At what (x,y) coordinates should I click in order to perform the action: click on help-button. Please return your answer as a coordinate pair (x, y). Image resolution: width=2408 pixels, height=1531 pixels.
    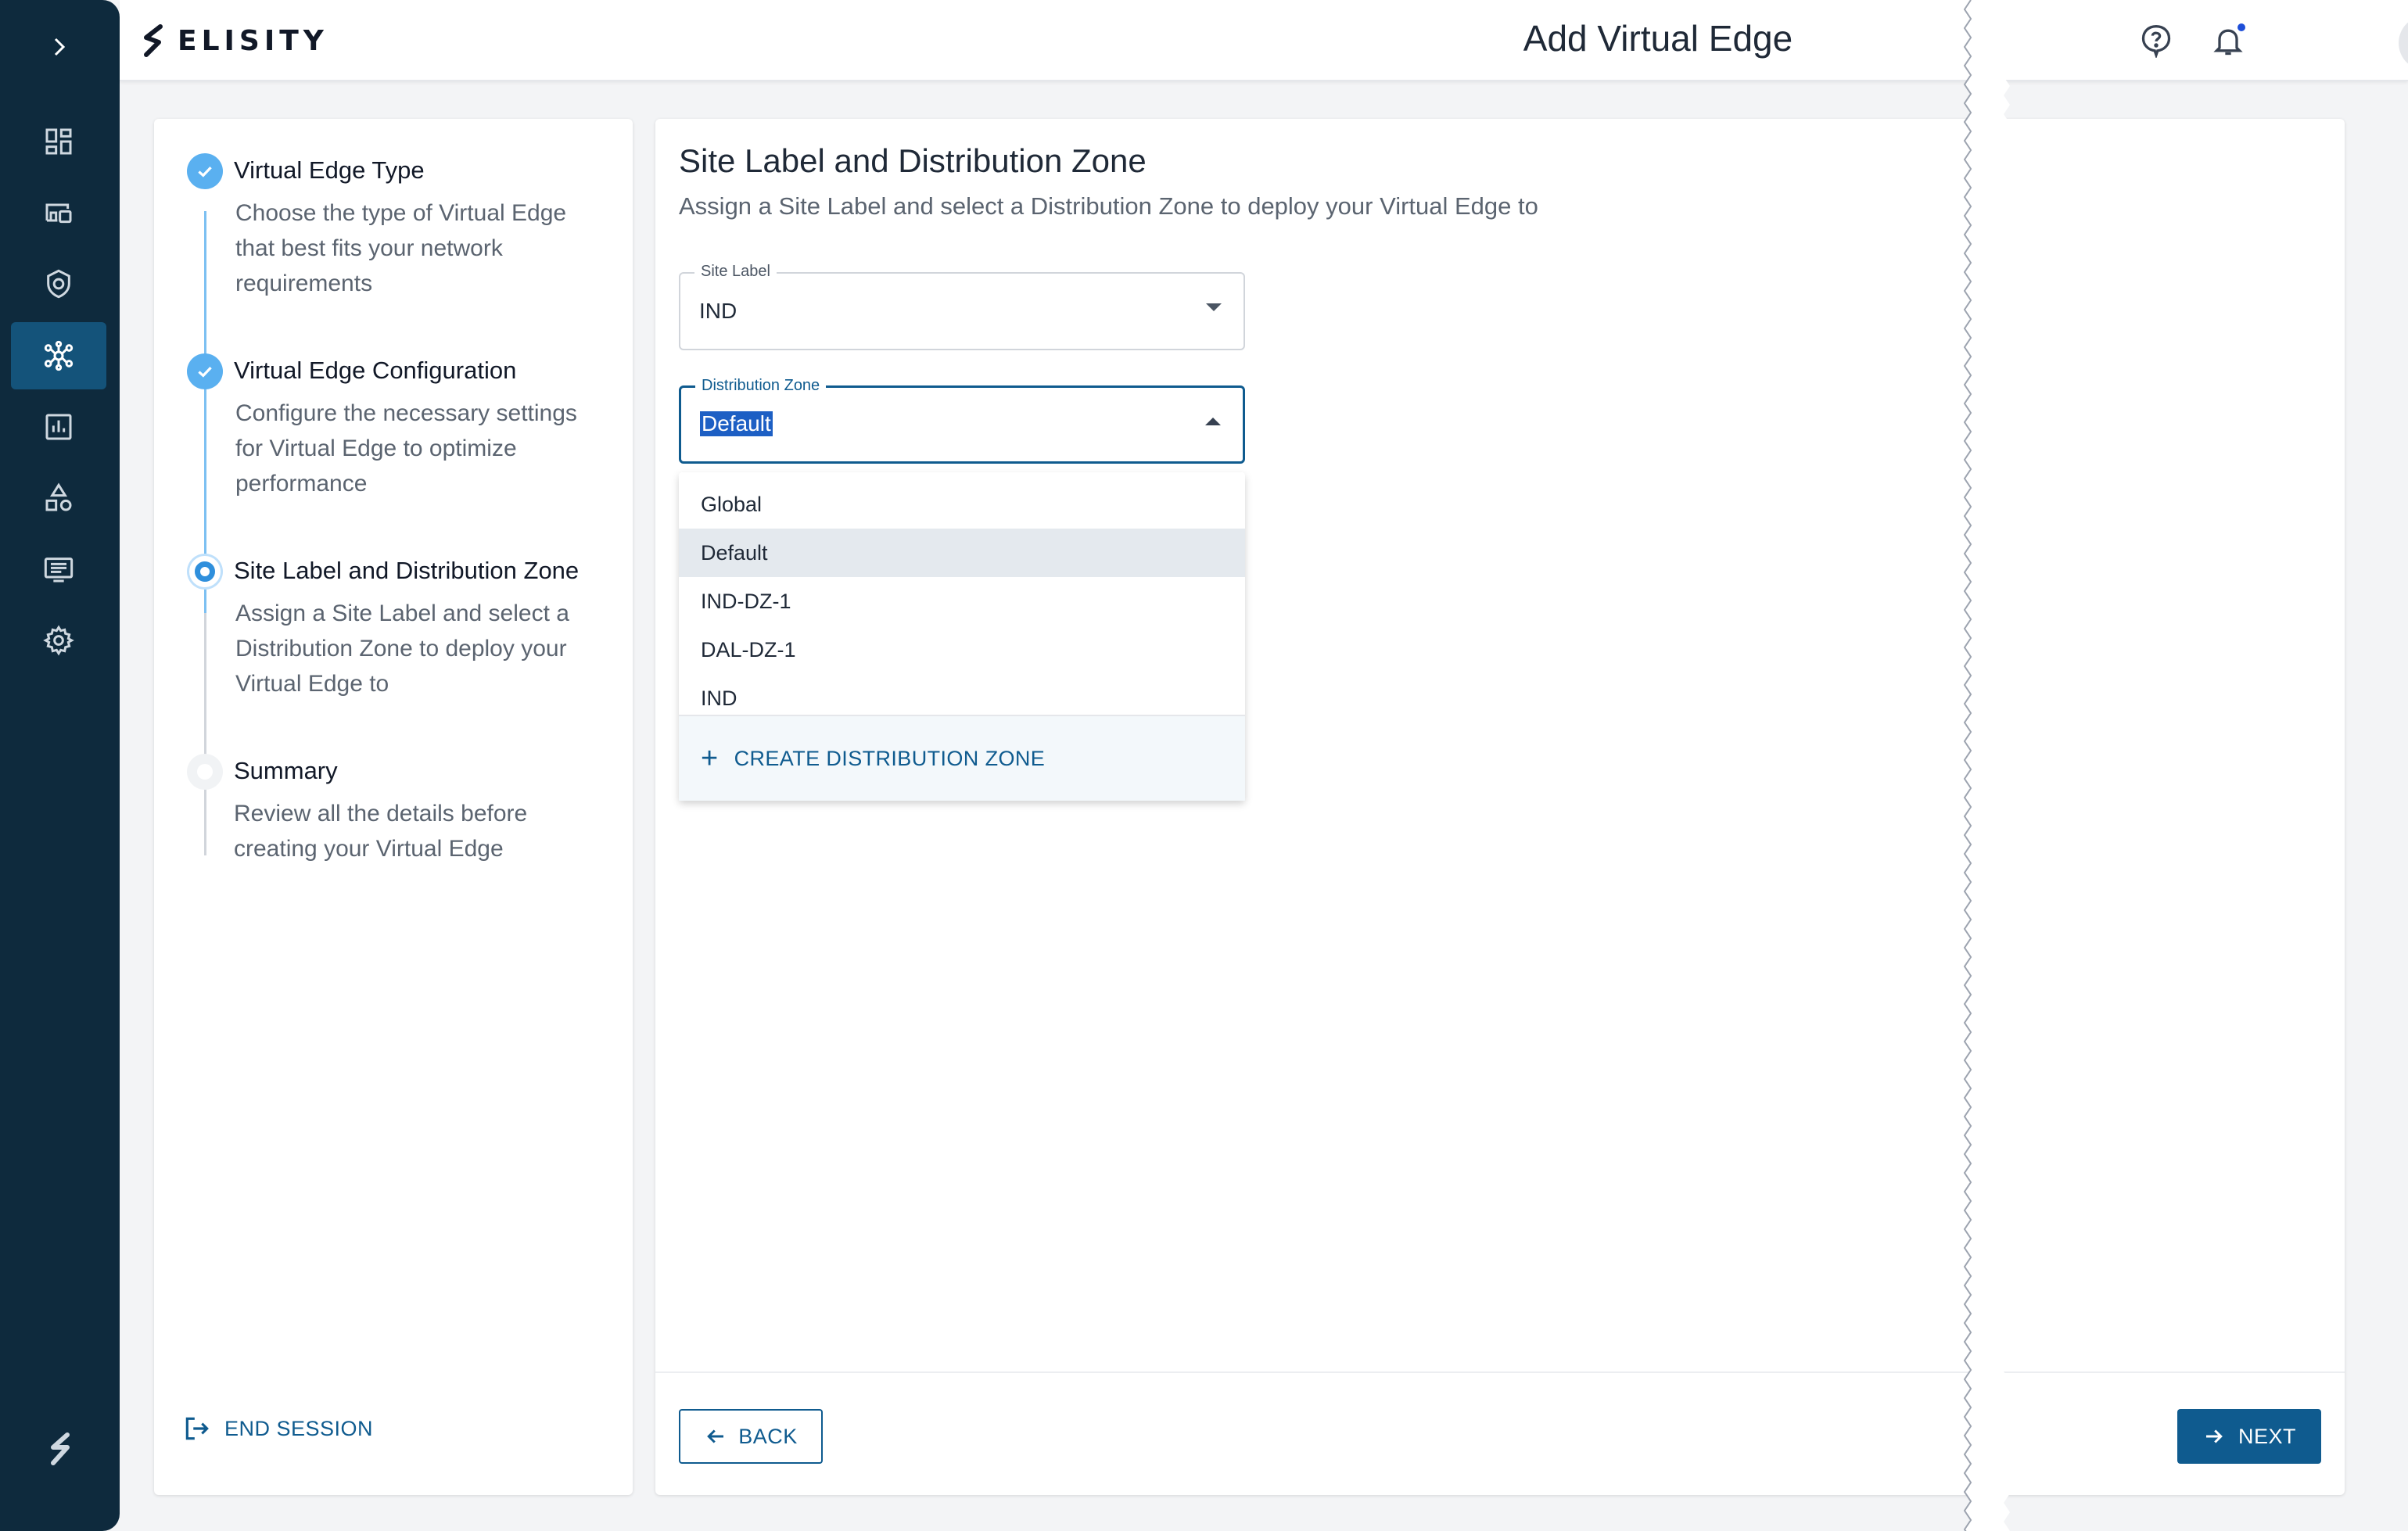
    Looking at the image, I should click on (2156, 41).